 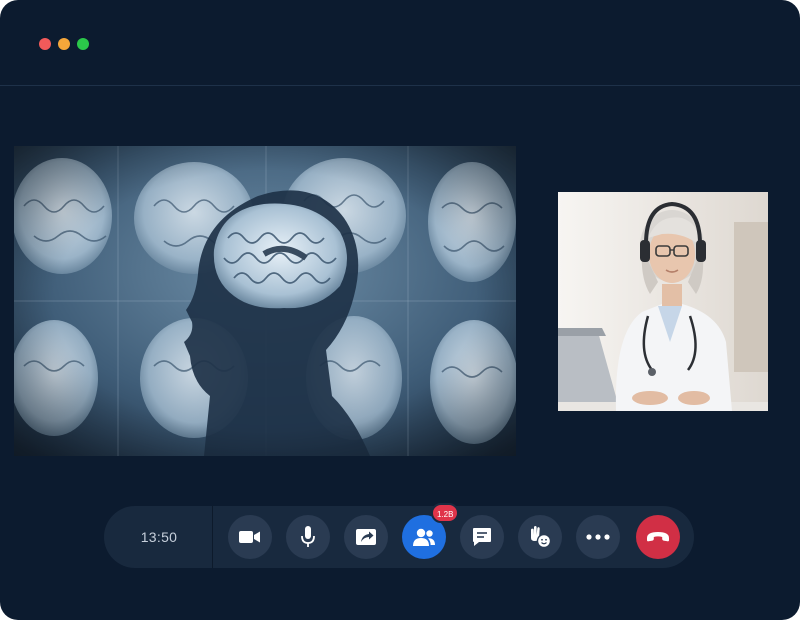 I want to click on raise-hand-emoji-icon, so click(x=541, y=537).